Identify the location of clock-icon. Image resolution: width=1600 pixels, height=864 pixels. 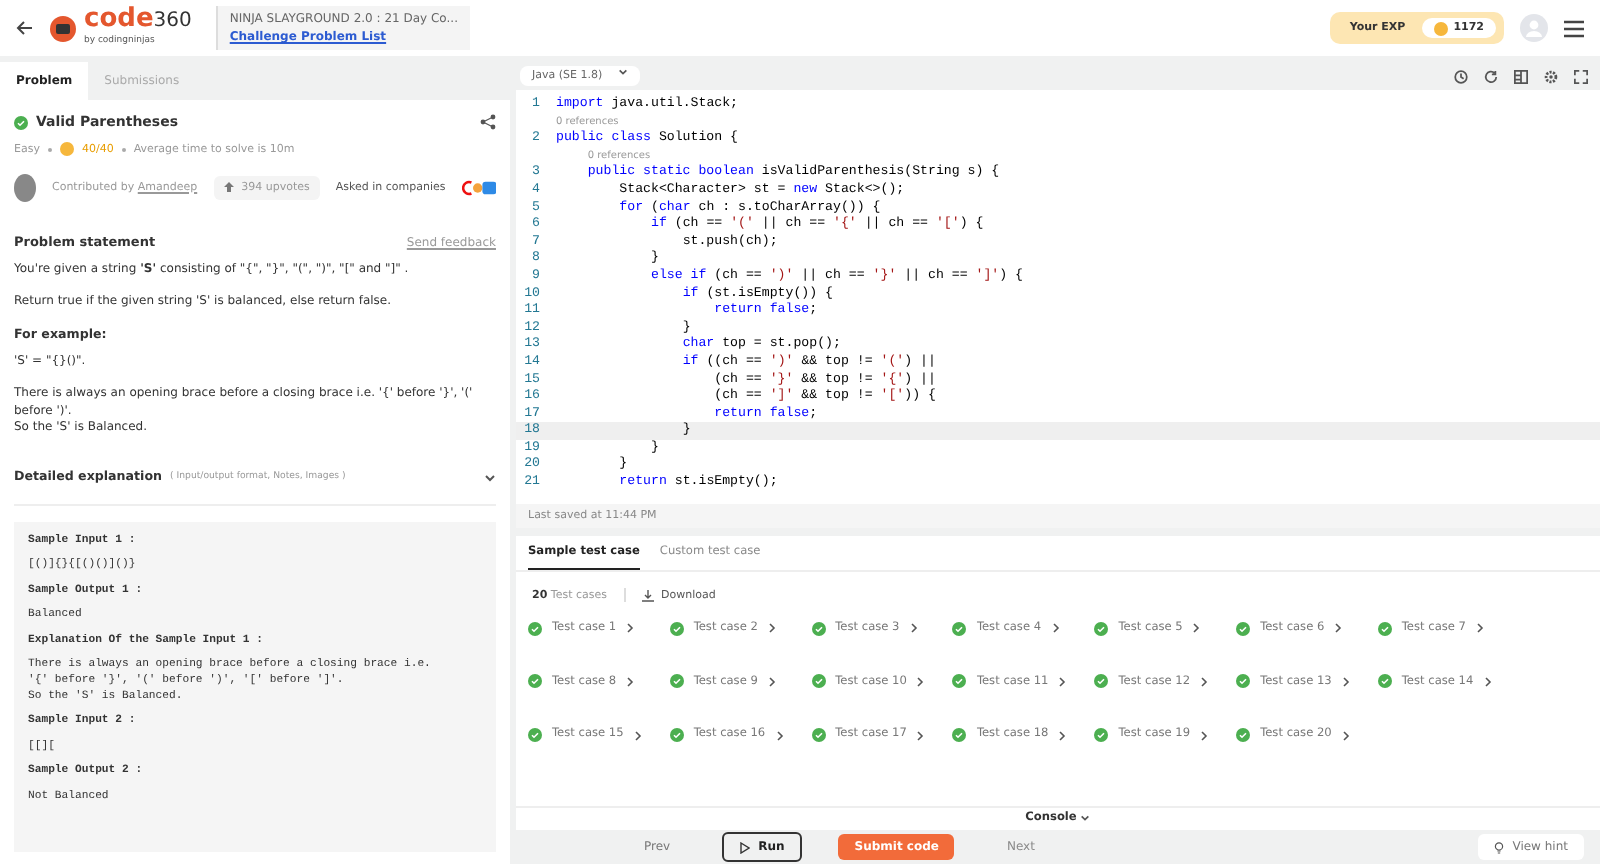
(1461, 76).